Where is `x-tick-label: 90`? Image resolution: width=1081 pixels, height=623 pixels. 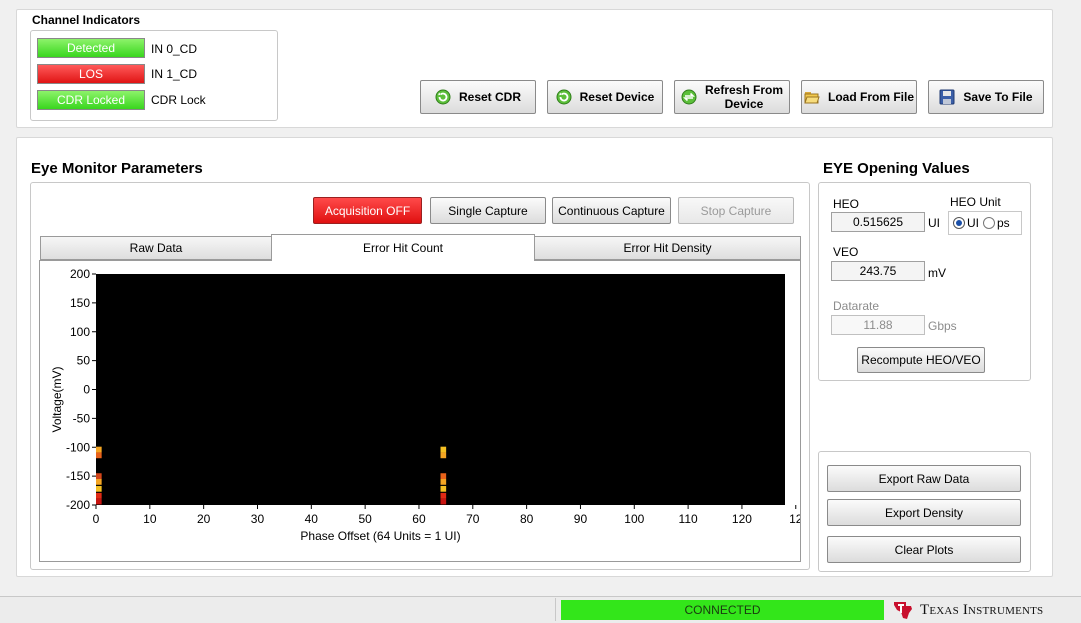 x-tick-label: 90 is located at coordinates (581, 519).